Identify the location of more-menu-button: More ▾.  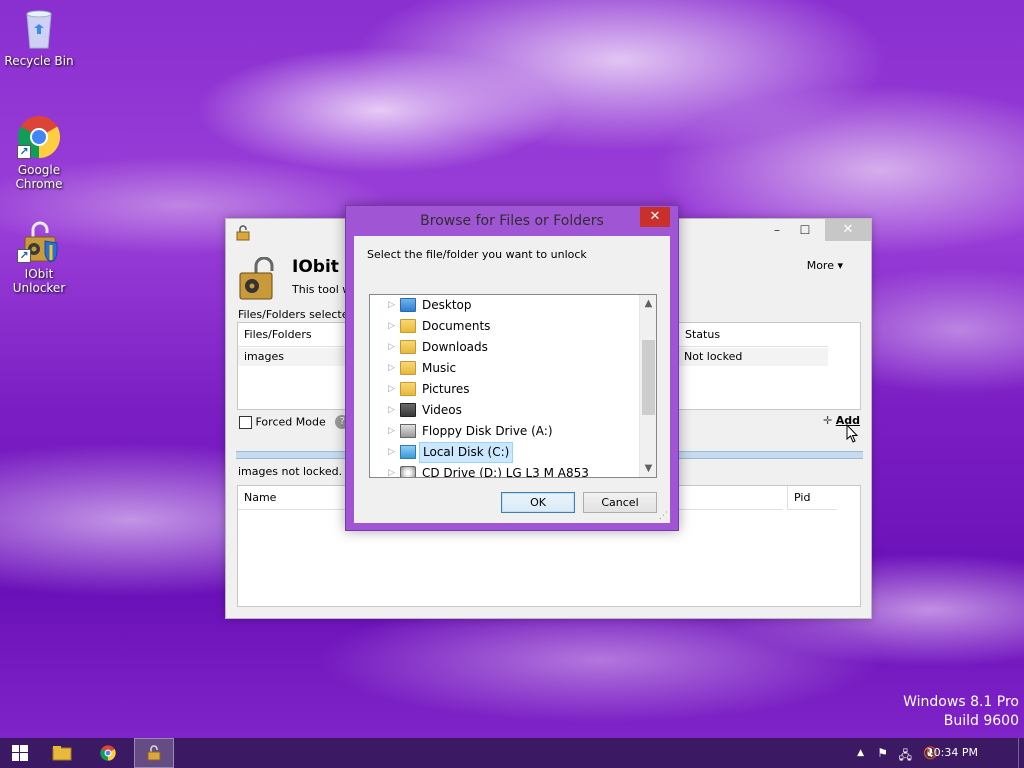
(825, 265).